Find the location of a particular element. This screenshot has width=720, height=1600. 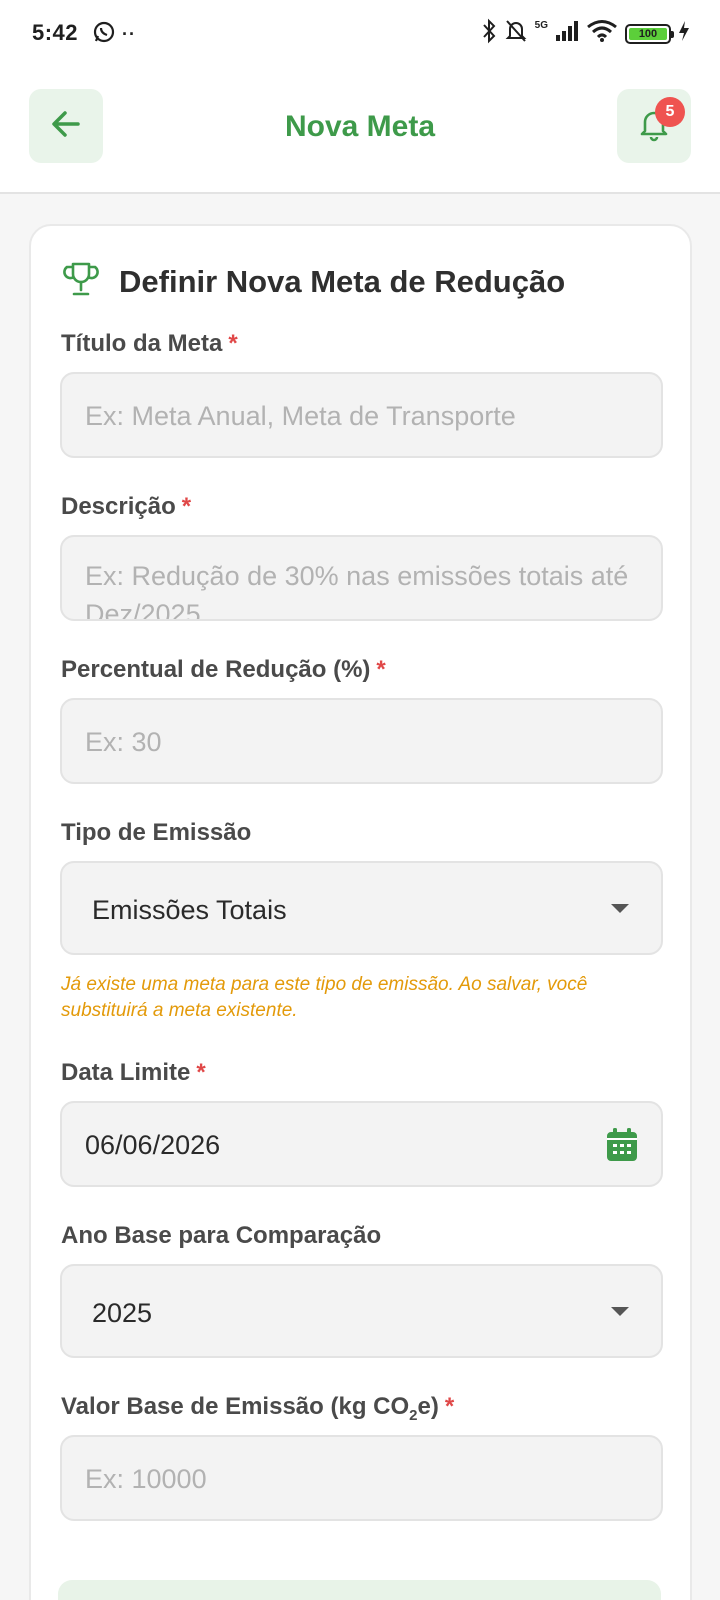

status-bar: 5:42 ·· 5G 100 is located at coordinates (360, 33).